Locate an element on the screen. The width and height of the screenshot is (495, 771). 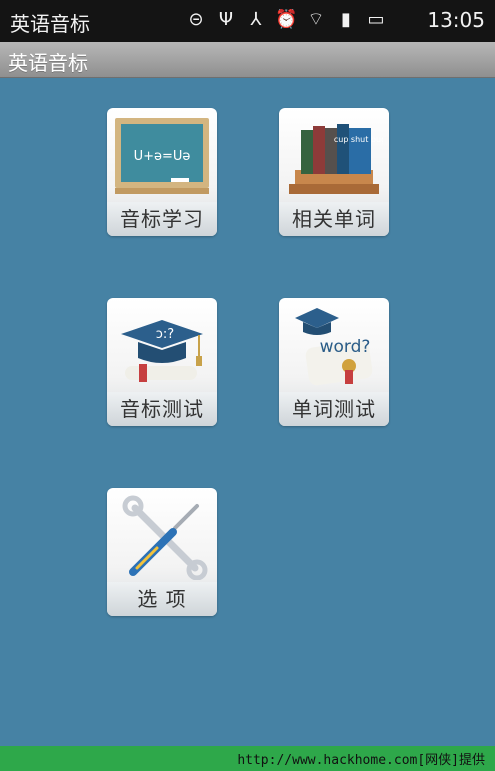
menu-label-word-test: 单词测试 is located at coordinates (334, 409).